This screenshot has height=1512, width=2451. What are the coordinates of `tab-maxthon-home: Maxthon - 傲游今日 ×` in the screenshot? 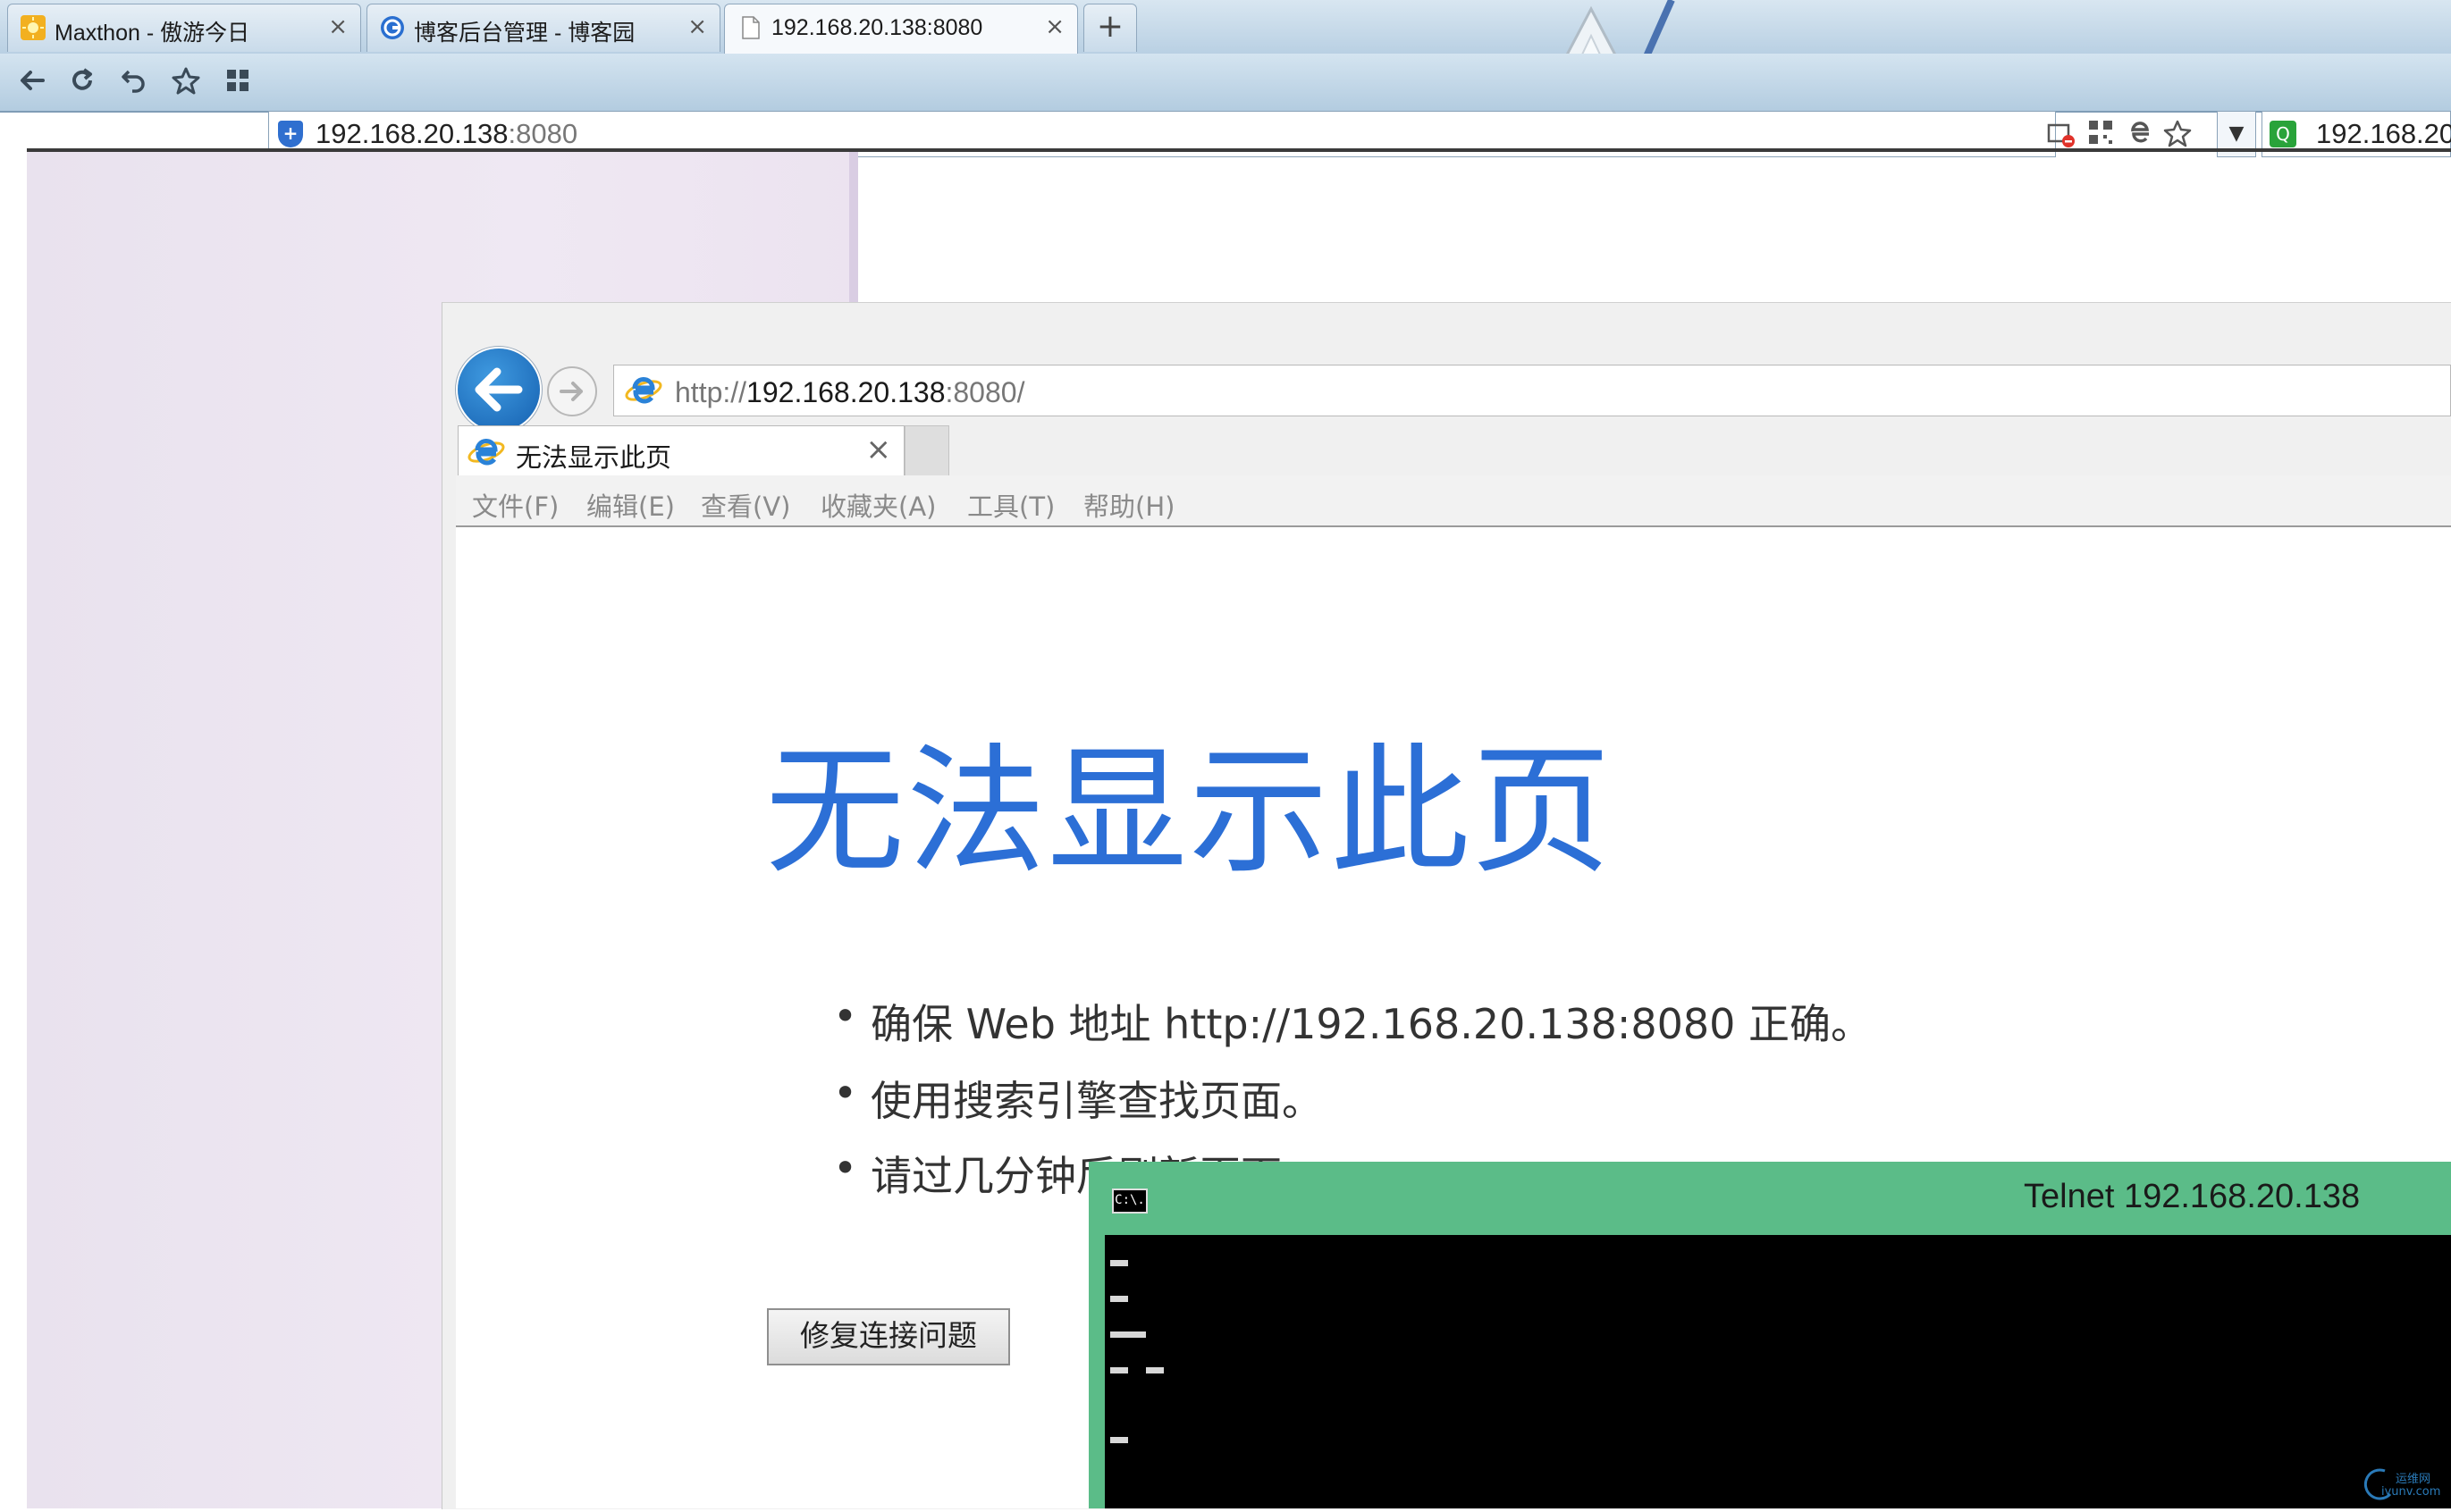 It's located at (184, 28).